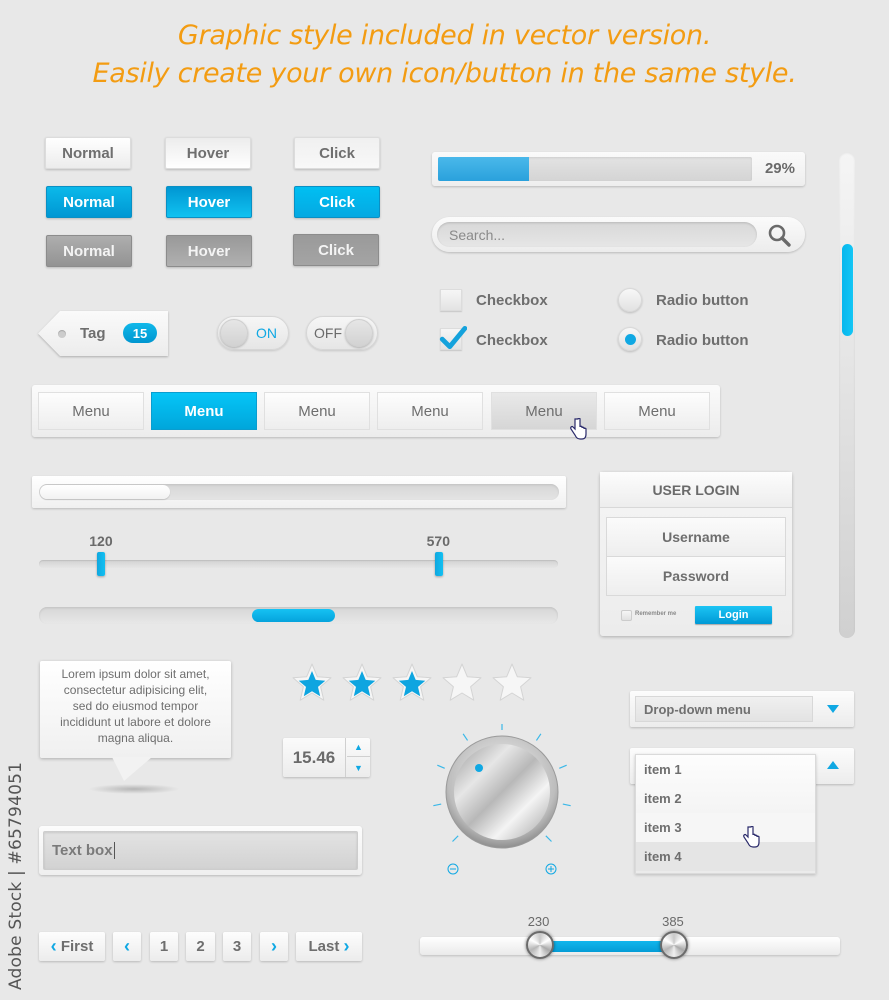 This screenshot has width=889, height=1000. Describe the element at coordinates (626, 615) in the screenshot. I see `remember-me-checkbox` at that location.